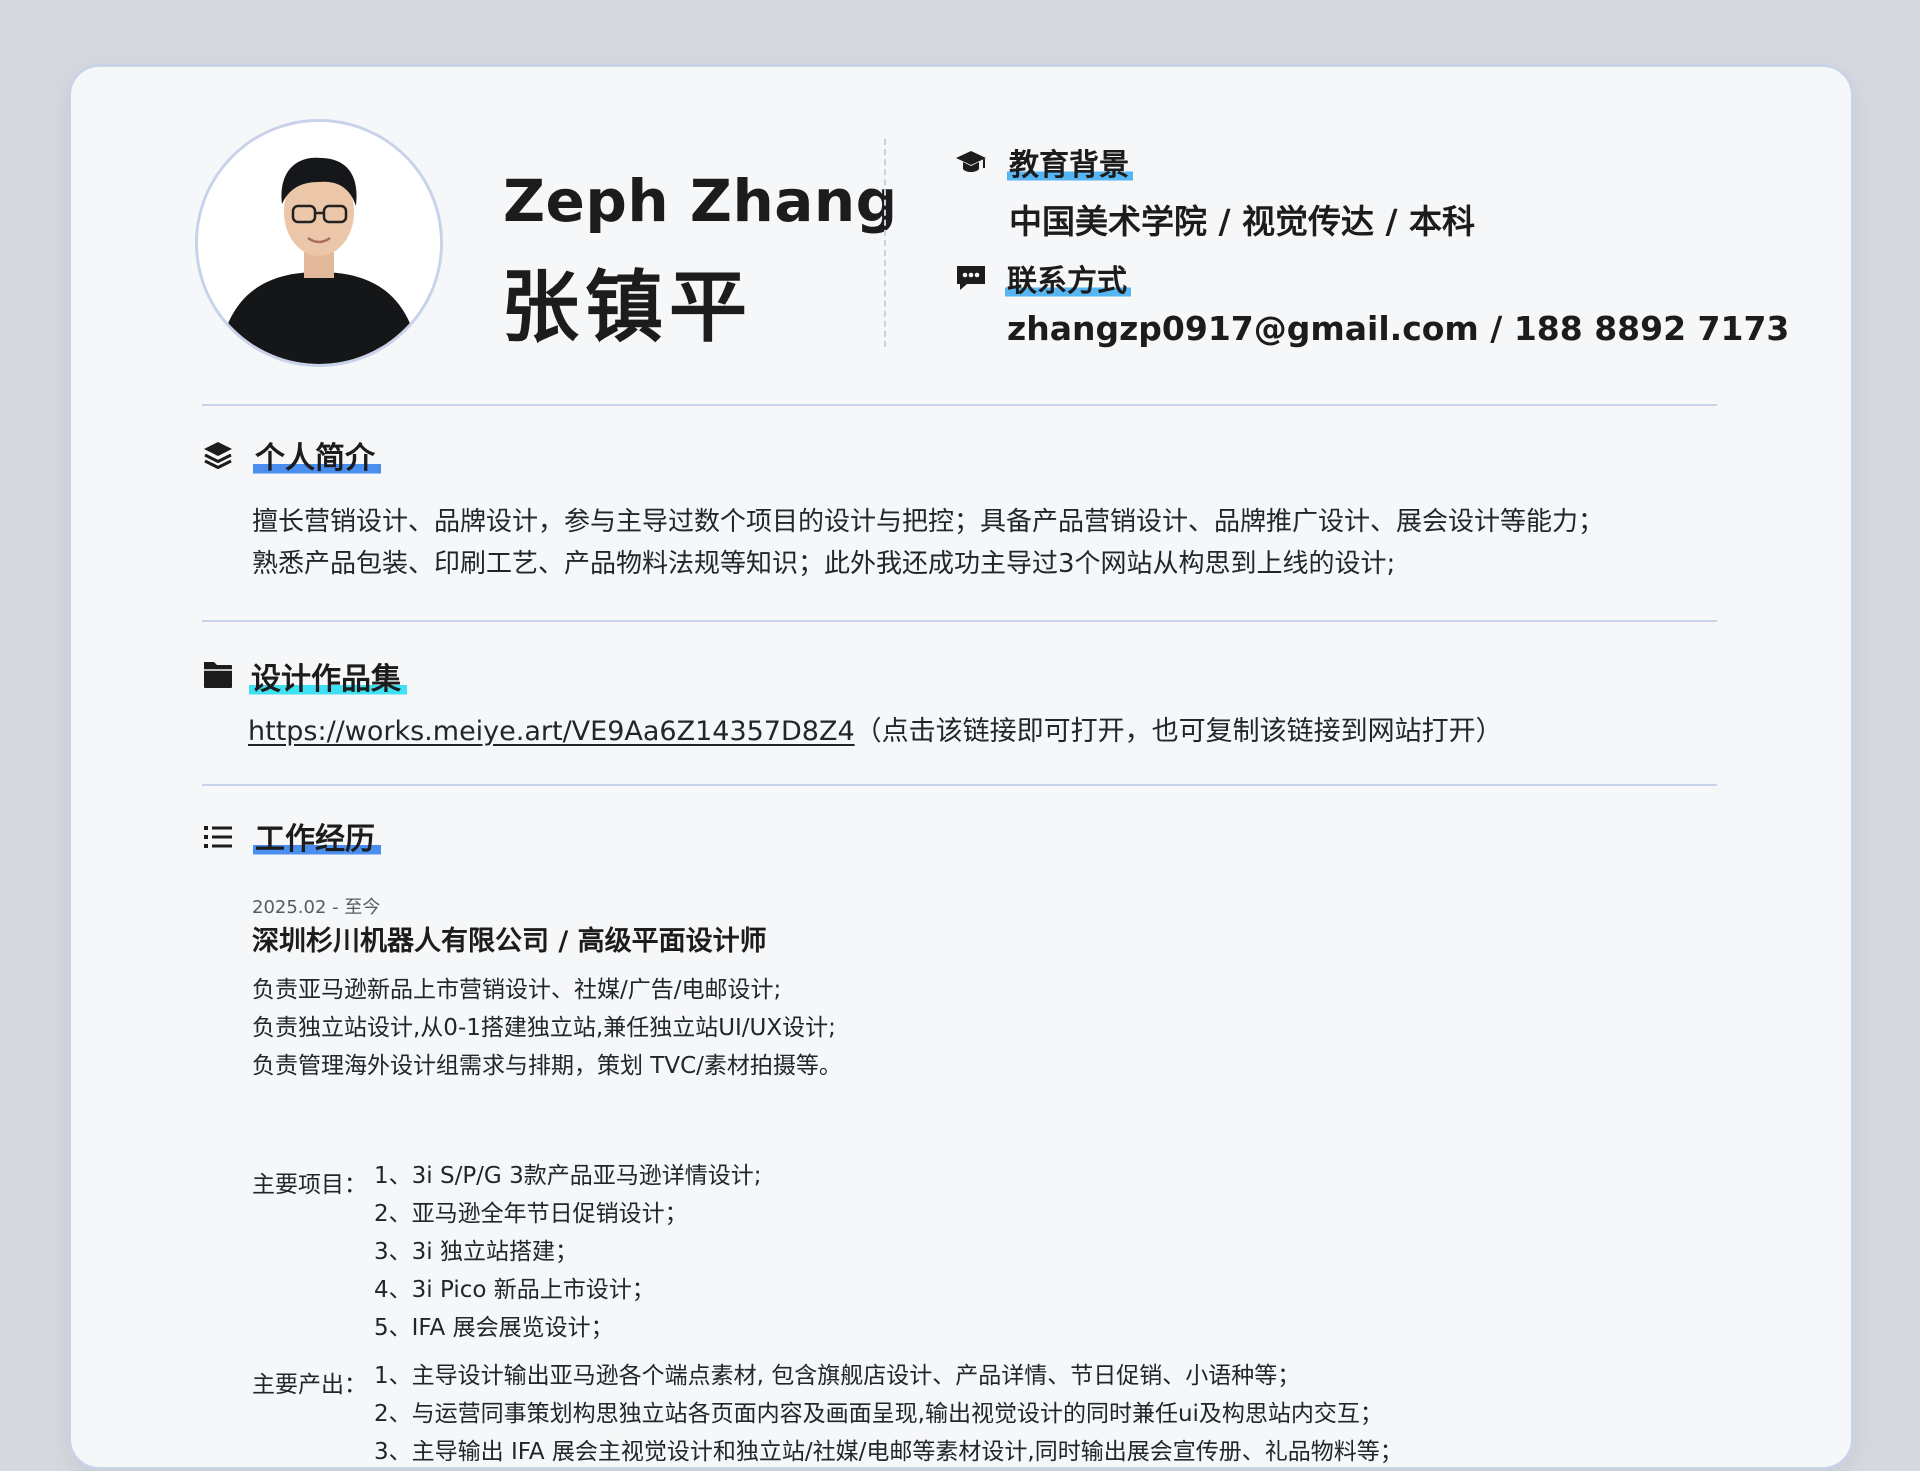  What do you see at coordinates (551, 731) in the screenshot?
I see `portfolio-link: https://works.meiye.art/VE9Aa6Z14357D8Z4` at bounding box center [551, 731].